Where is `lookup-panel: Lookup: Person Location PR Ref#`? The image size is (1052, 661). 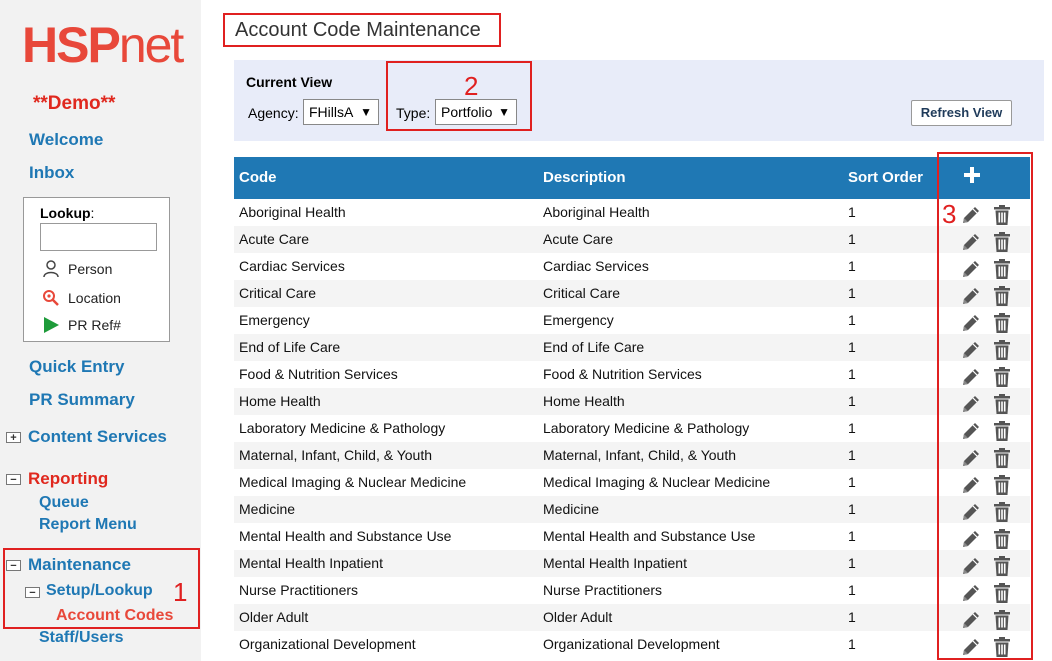
lookup-panel: Lookup: Person Location PR Ref# is located at coordinates (96, 269).